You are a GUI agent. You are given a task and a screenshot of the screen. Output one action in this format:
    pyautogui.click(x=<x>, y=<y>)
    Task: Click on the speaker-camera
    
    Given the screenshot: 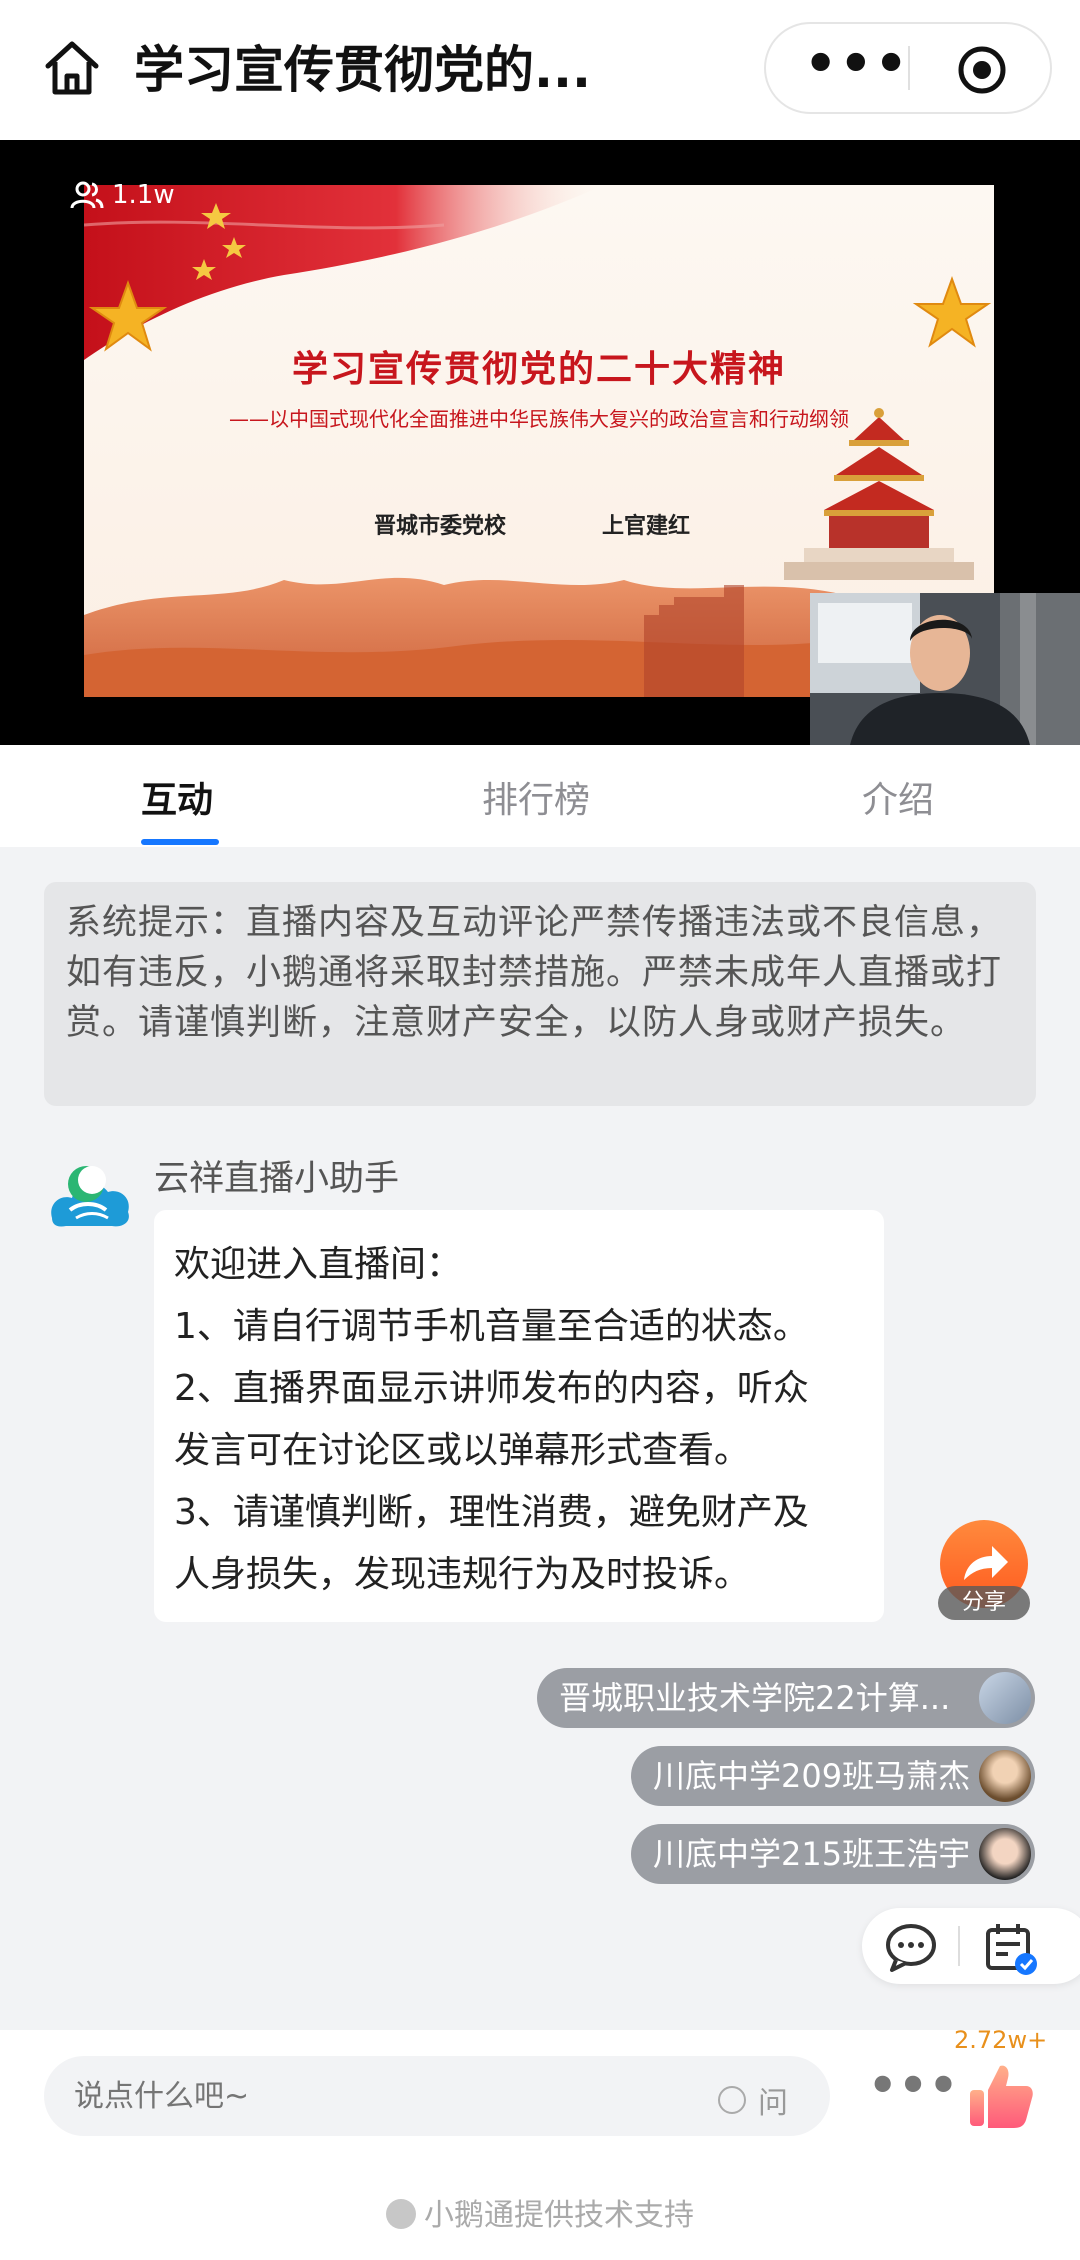 What is the action you would take?
    pyautogui.click(x=945, y=669)
    